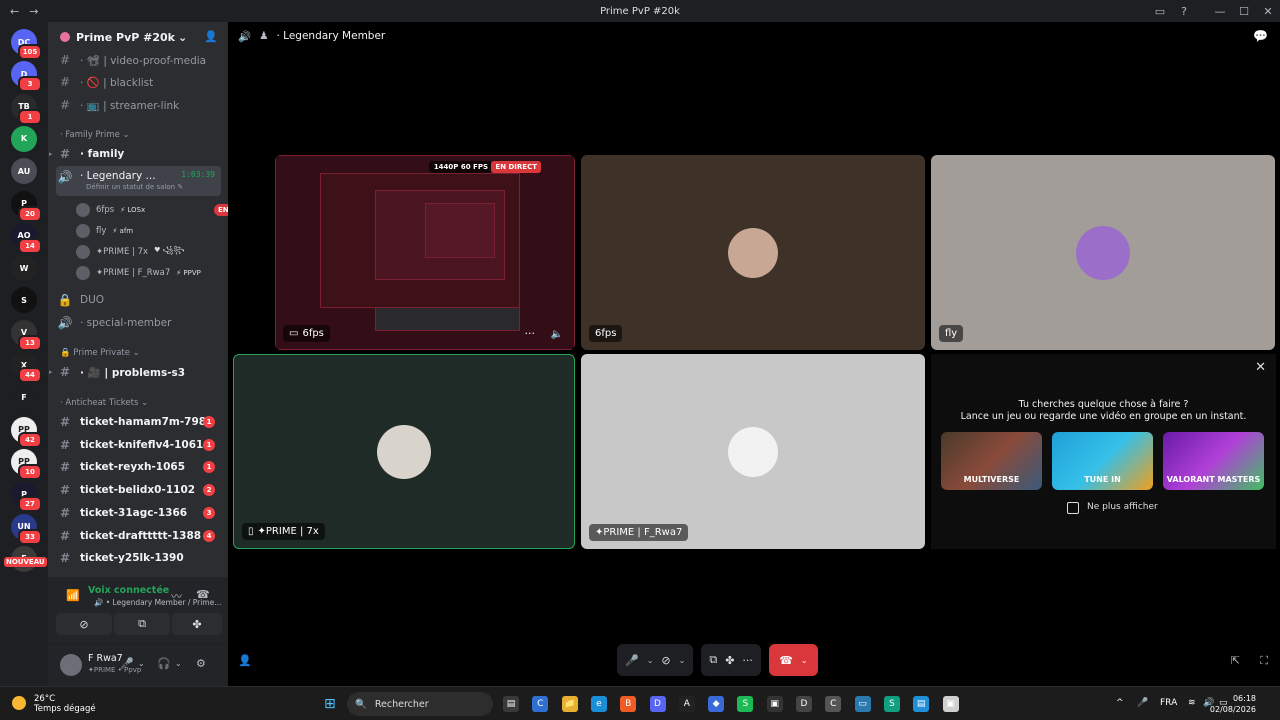  I want to click on volume-icon: 🔈, so click(557, 334).